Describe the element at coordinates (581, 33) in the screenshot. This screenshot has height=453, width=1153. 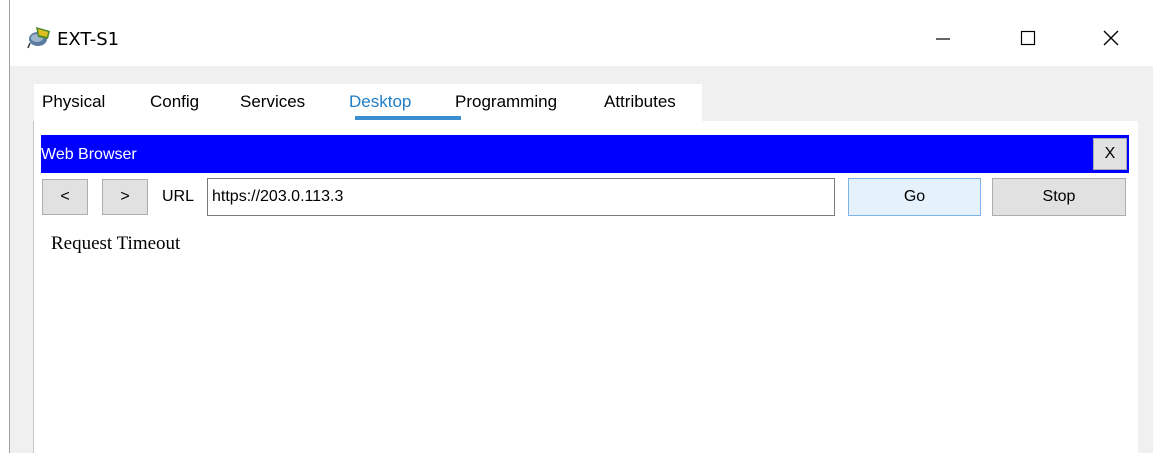
I see `title-bar: EXT-S1` at that location.